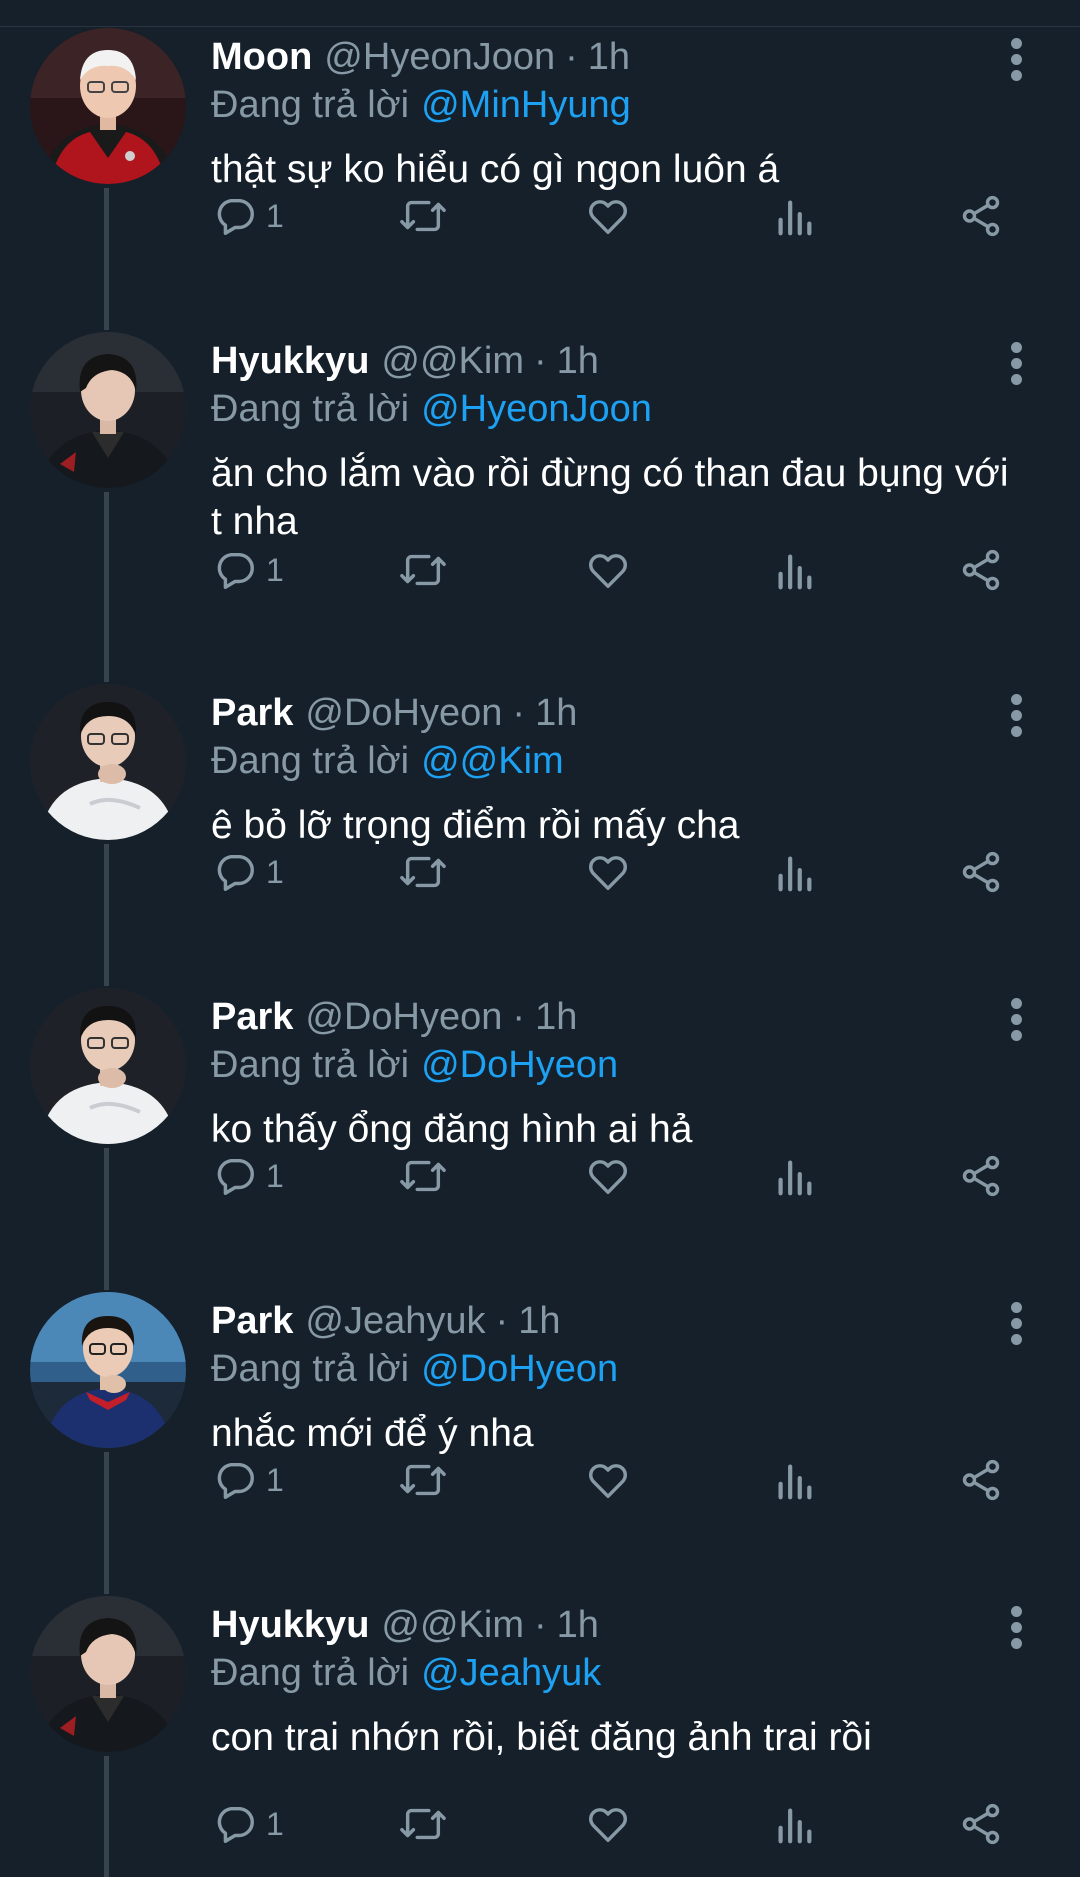 The height and width of the screenshot is (1877, 1080). Describe the element at coordinates (439, 57) in the screenshot. I see `user-handle: @HyeonJoon` at that location.